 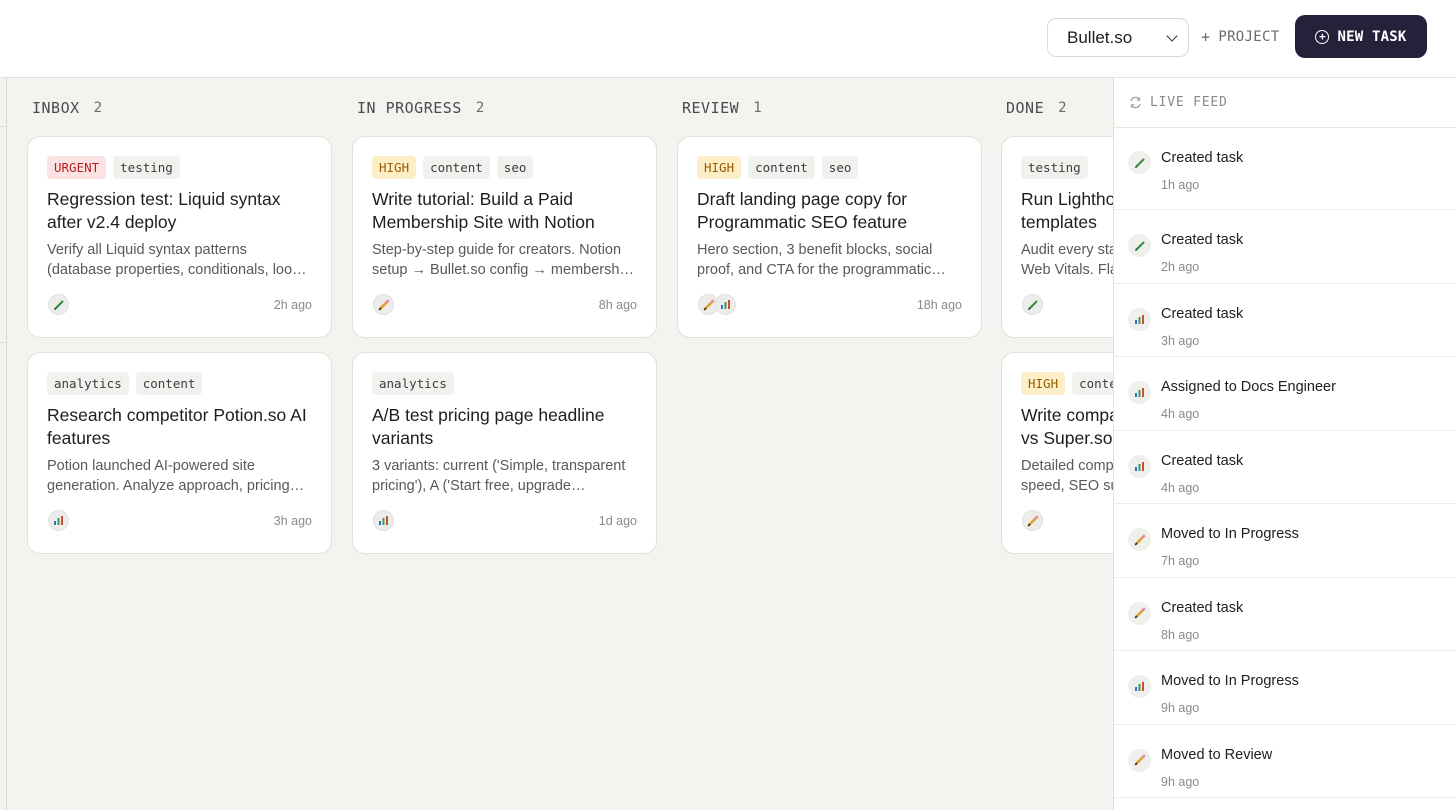 I want to click on card-tags: analytics, so click(x=413, y=383).